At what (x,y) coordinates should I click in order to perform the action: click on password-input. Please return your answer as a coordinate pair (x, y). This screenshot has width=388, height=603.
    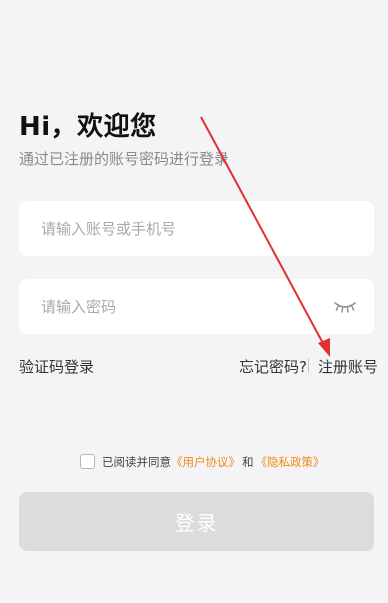
    Looking at the image, I should click on (196, 306).